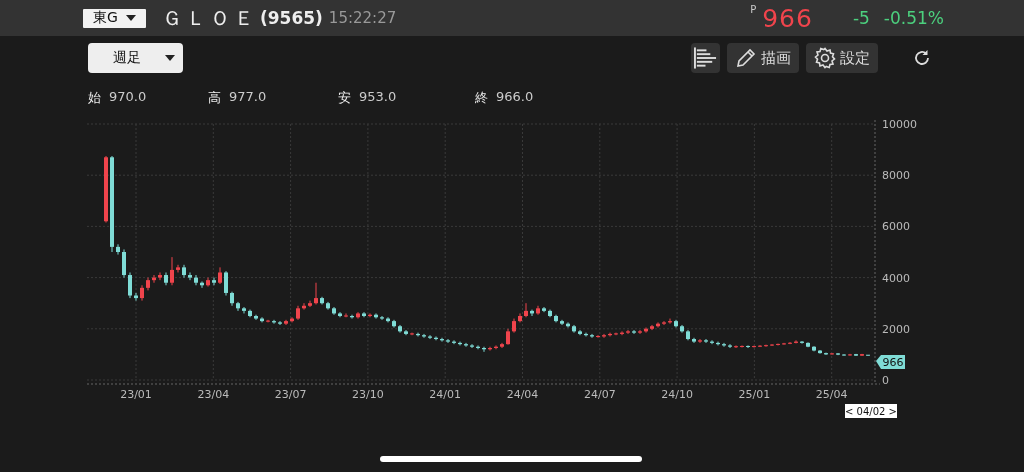 This screenshot has width=1024, height=472. I want to click on x-axis-label: 24/07, so click(599, 394).